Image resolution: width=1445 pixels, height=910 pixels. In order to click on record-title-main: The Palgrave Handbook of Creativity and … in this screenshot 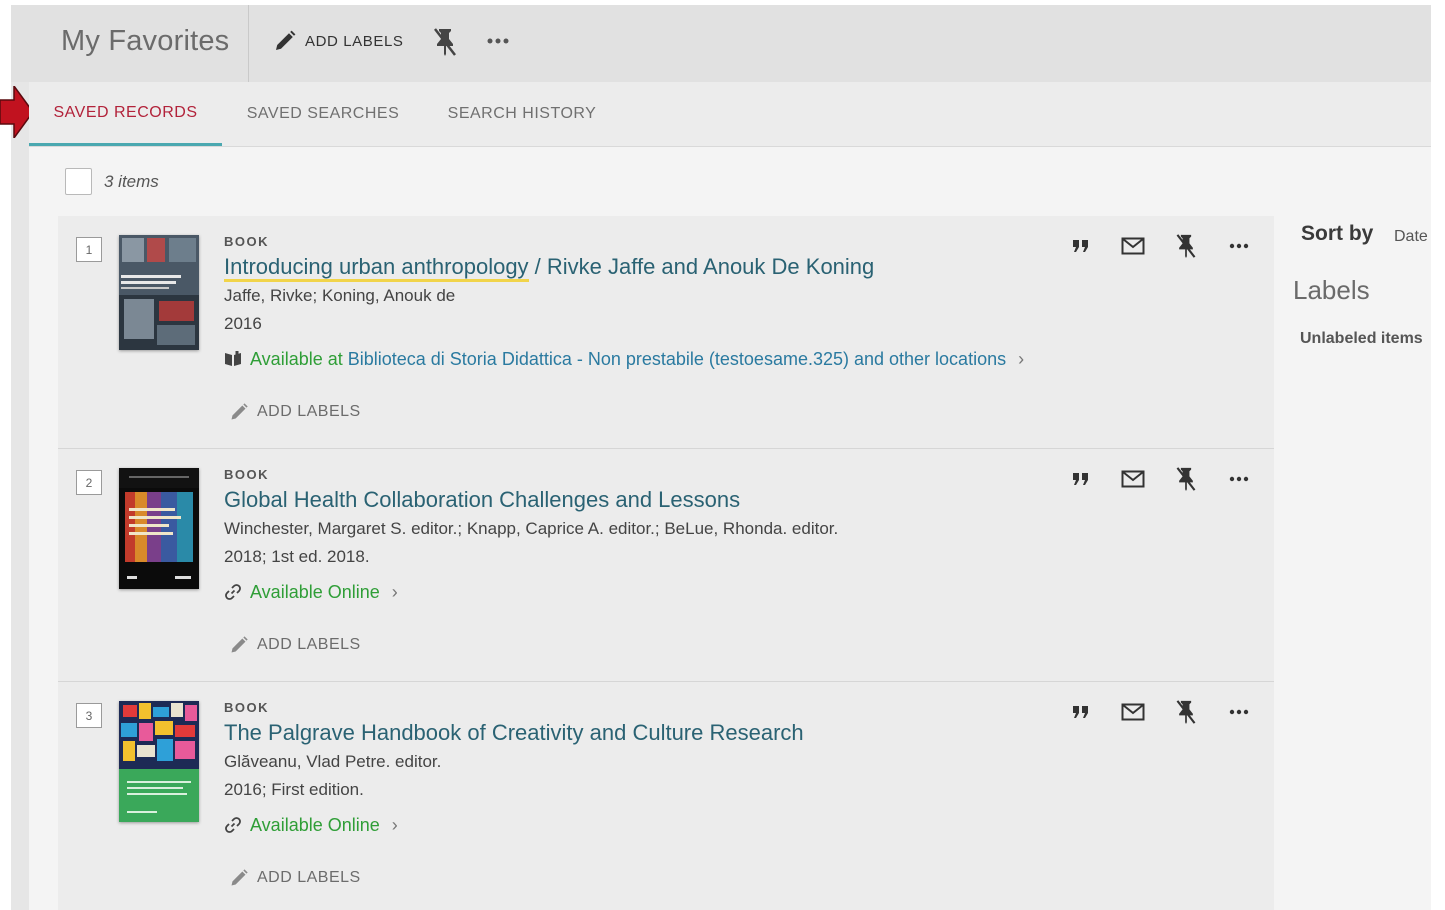, I will do `click(514, 732)`.